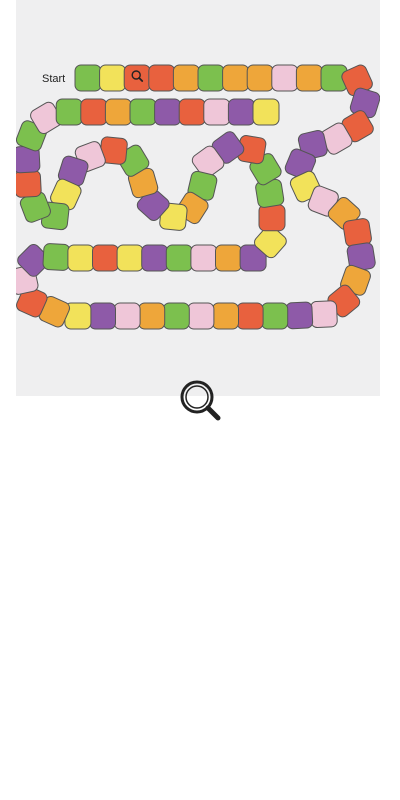  I want to click on start-label: Start, so click(54, 79).